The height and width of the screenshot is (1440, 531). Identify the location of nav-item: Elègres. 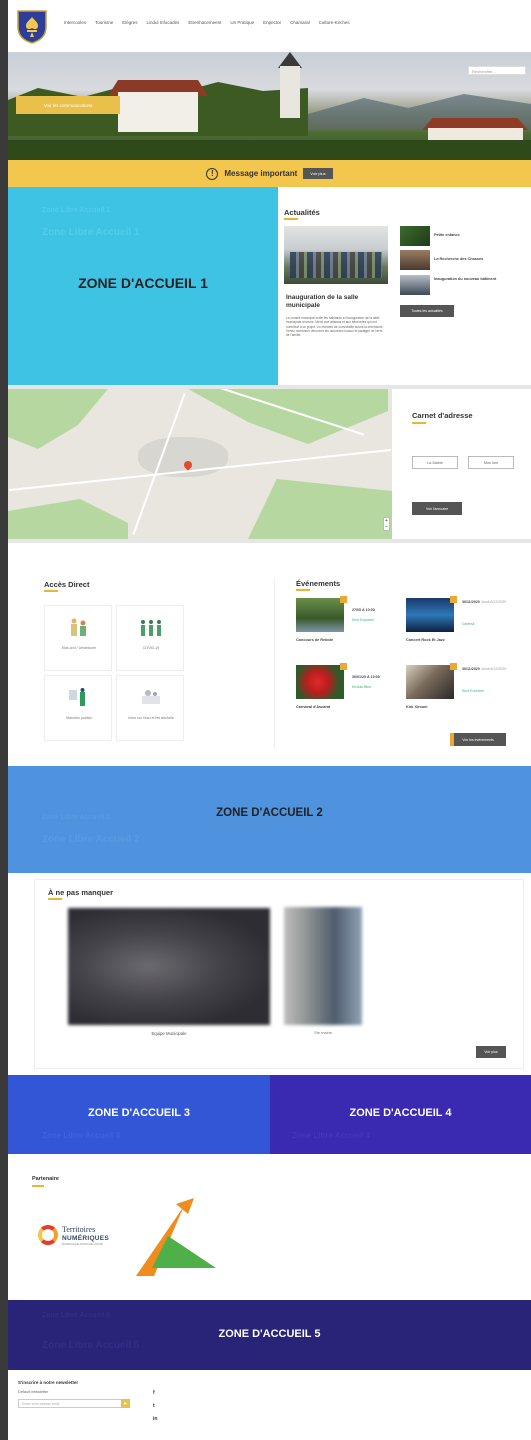
(129, 22).